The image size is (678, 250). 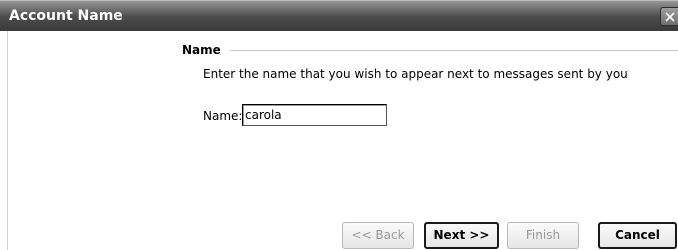 What do you see at coordinates (223, 116) in the screenshot?
I see `name-label: Name:` at bounding box center [223, 116].